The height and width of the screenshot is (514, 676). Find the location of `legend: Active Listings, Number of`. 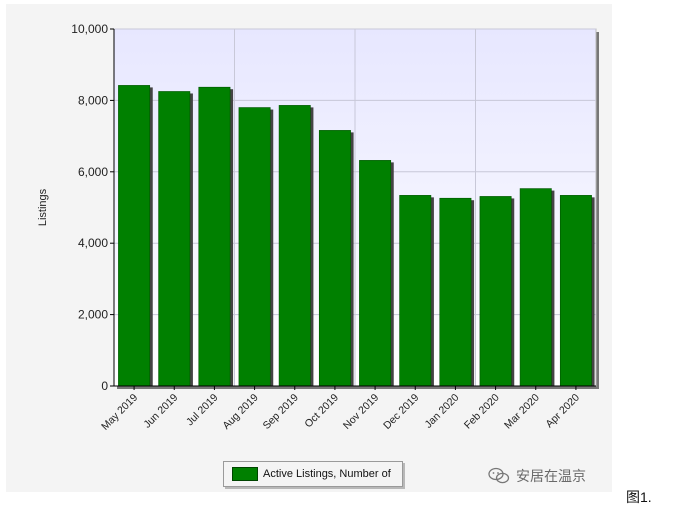

legend: Active Listings, Number of is located at coordinates (313, 474).